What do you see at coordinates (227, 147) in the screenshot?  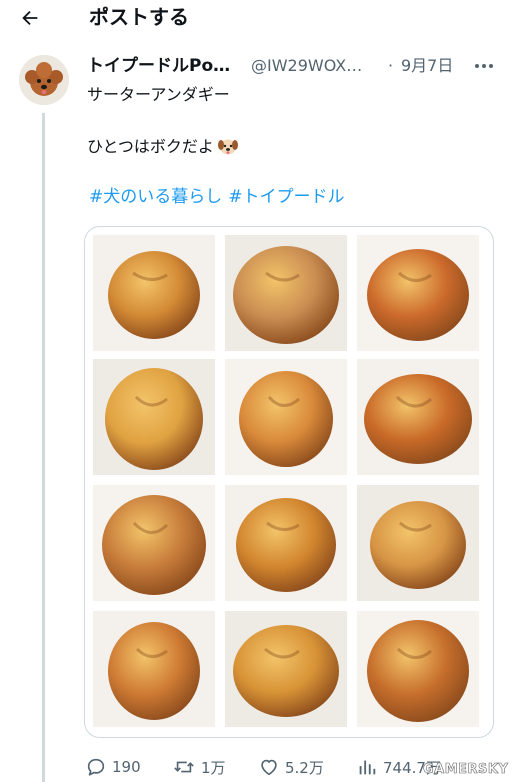 I see `dog-face-emoji-icon` at bounding box center [227, 147].